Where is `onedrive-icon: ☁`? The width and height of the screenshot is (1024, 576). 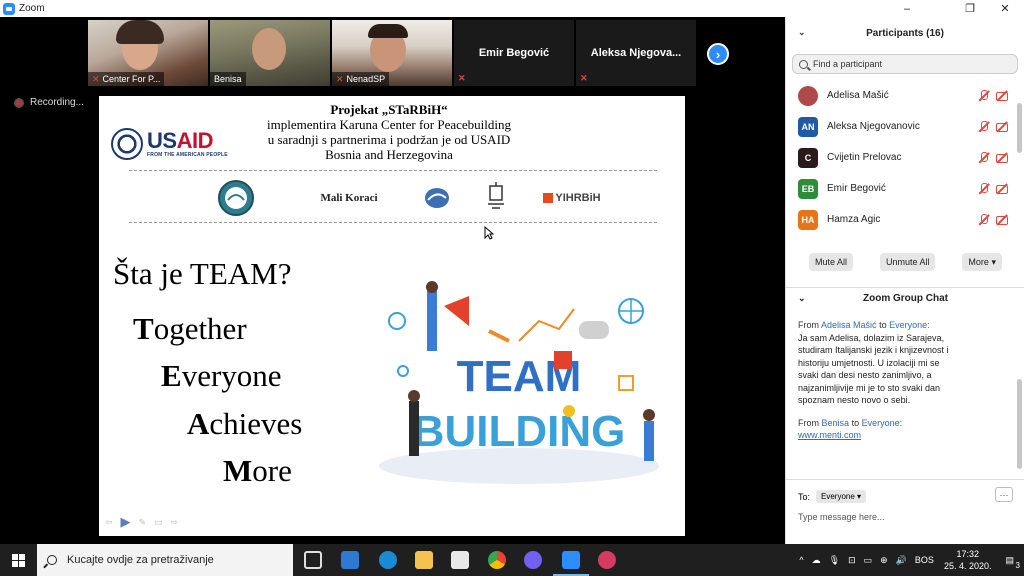
onedrive-icon: ☁ is located at coordinates (816, 560).